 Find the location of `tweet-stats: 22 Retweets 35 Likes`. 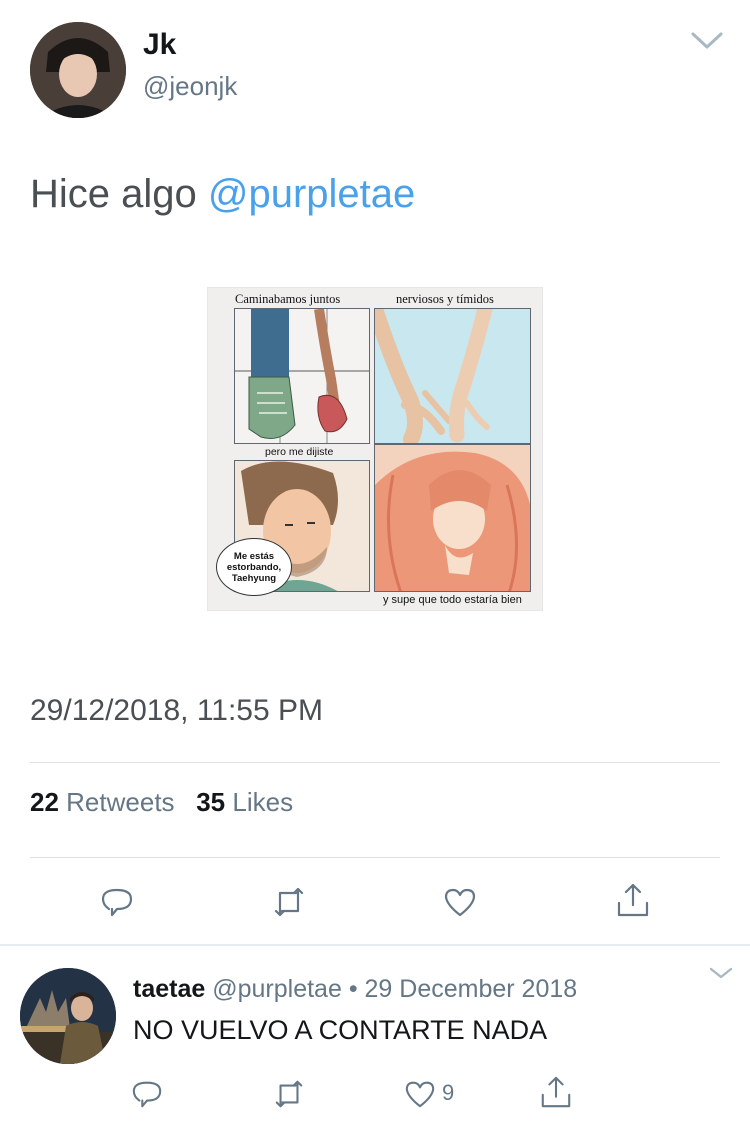

tweet-stats: 22 Retweets 35 Likes is located at coordinates (161, 802).